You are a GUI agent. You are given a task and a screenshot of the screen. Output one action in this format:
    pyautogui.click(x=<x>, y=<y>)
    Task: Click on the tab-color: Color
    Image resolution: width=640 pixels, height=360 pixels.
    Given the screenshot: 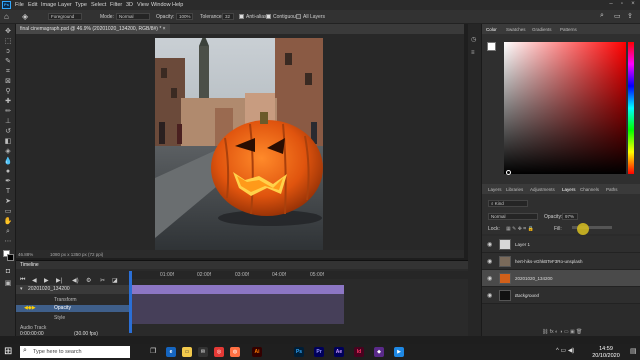 What is the action you would take?
    pyautogui.click(x=491, y=29)
    